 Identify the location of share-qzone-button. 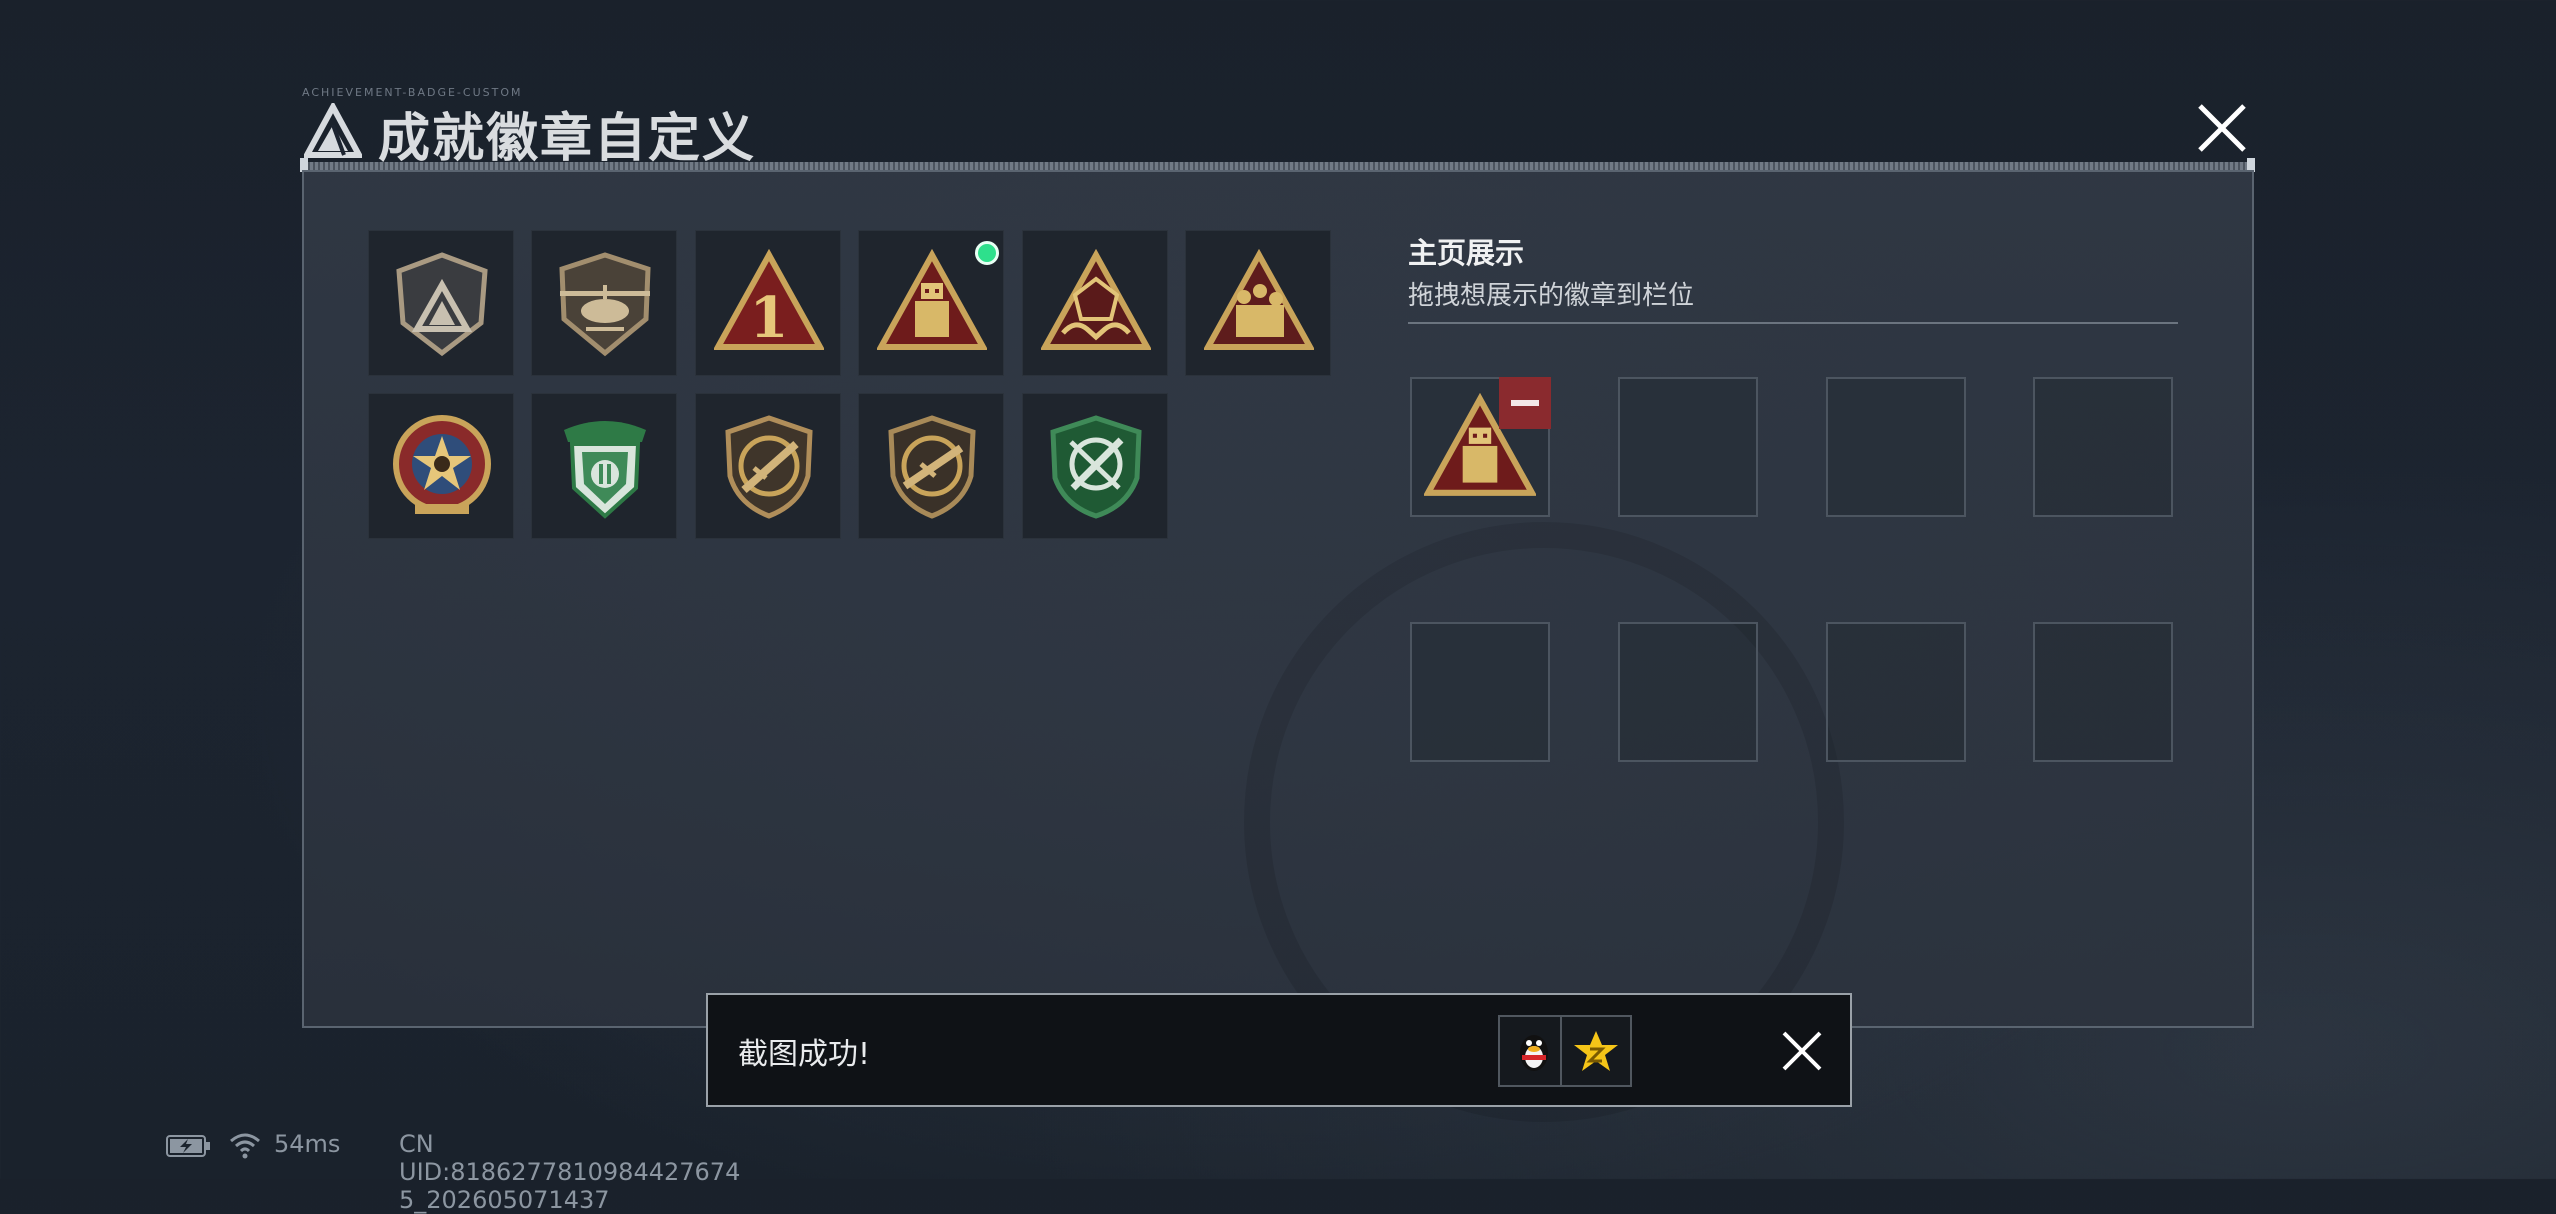
(1596, 1051).